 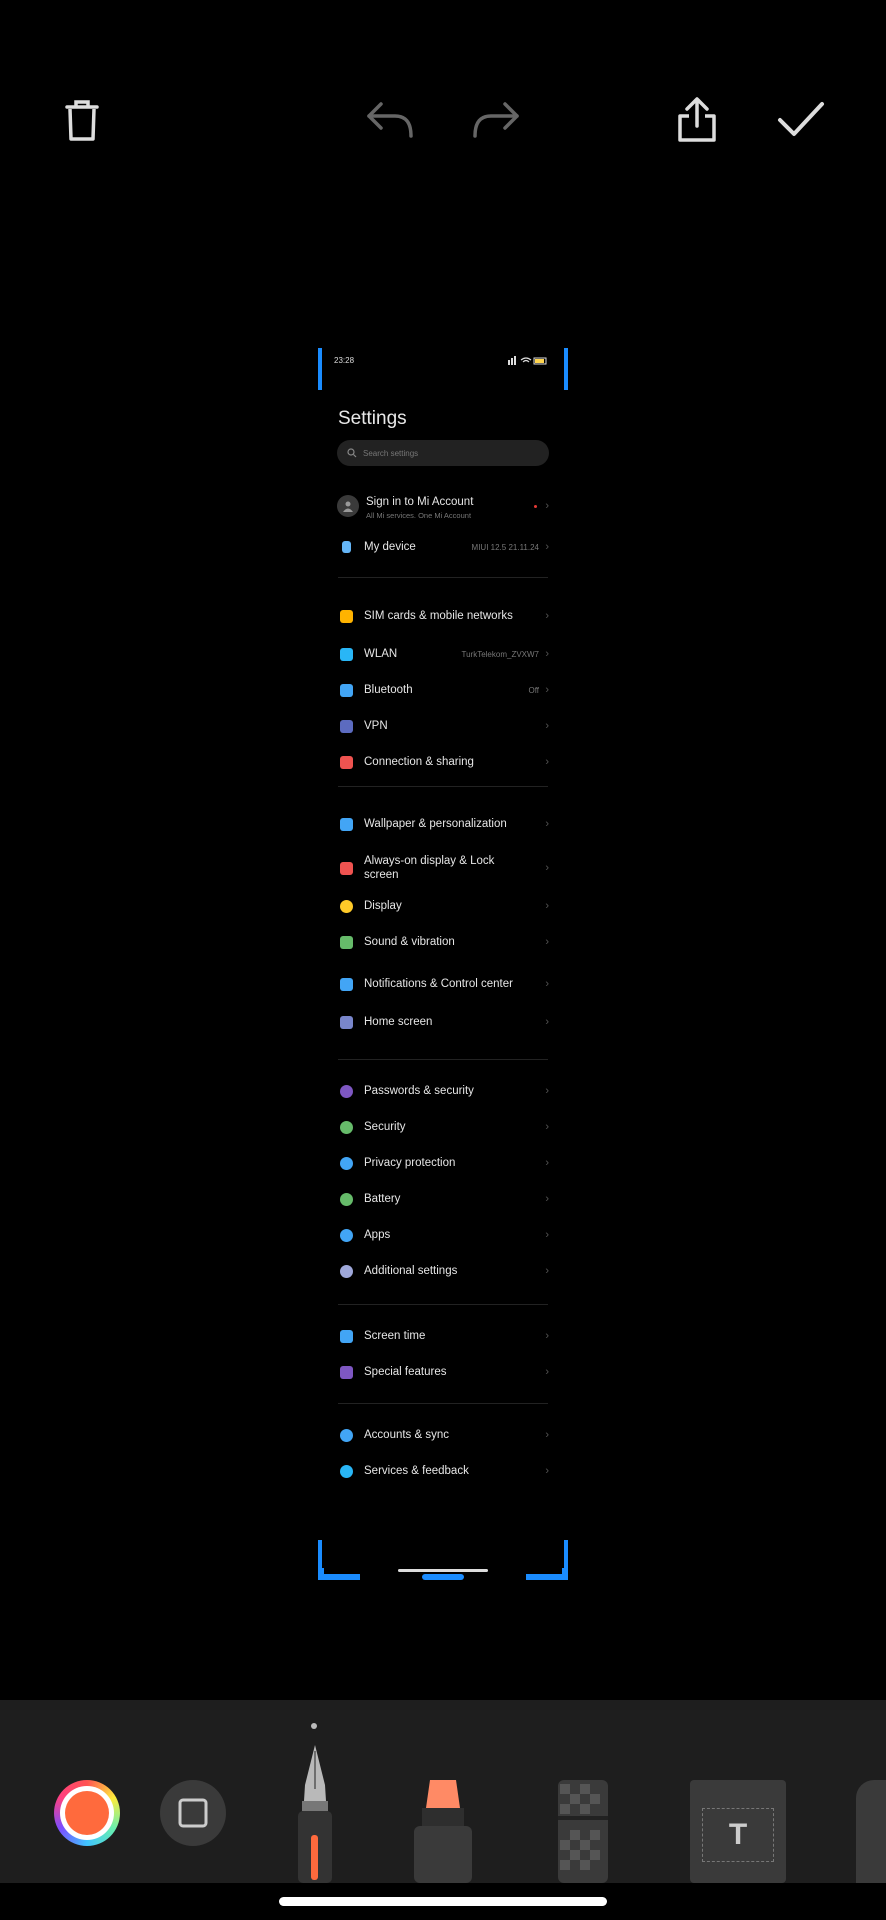 I want to click on settings-row-wallpaper-personalization: Wallpaper & personalization ›, so click(x=444, y=824).